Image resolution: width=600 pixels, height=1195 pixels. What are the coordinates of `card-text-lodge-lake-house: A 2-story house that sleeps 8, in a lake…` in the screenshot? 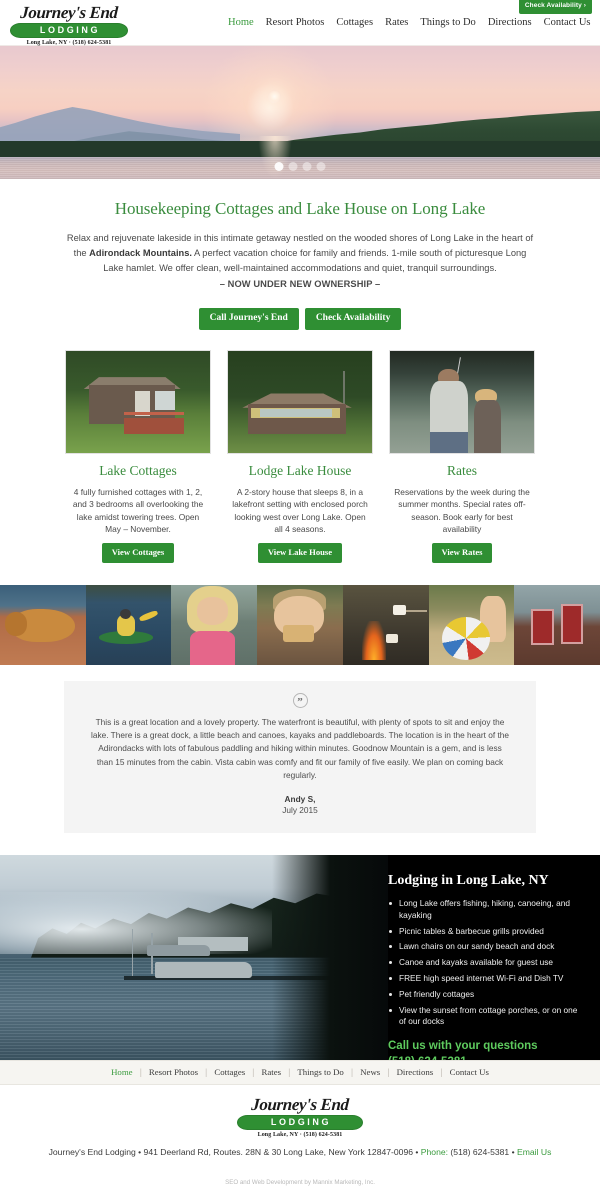 It's located at (300, 510).